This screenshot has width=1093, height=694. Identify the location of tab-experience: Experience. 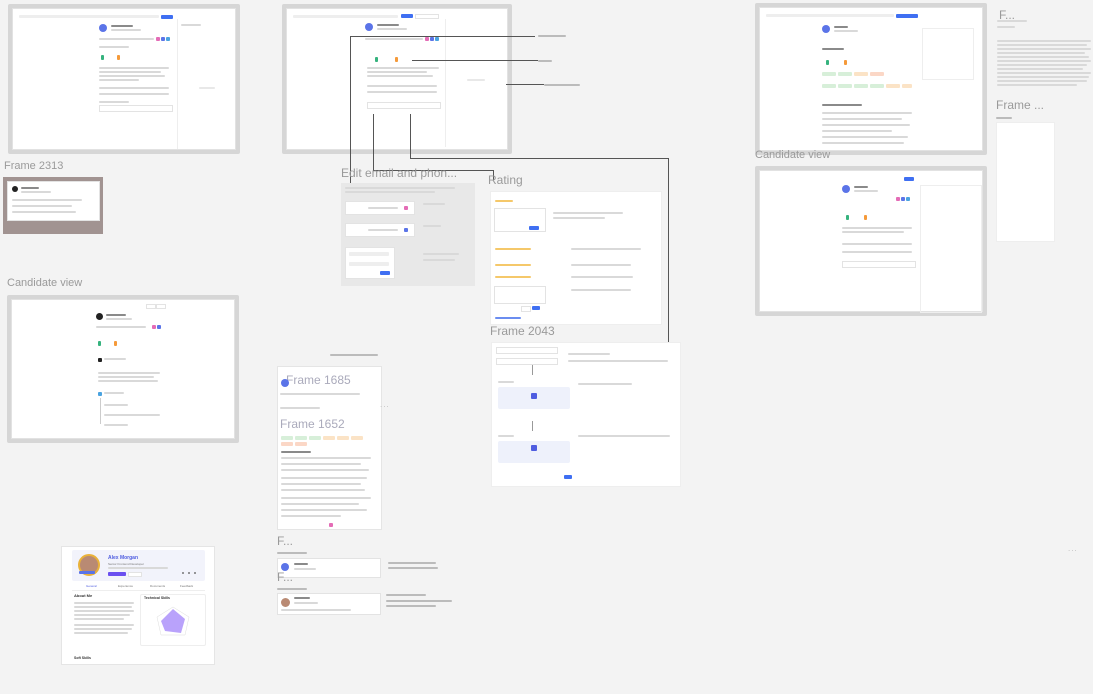
(125, 586).